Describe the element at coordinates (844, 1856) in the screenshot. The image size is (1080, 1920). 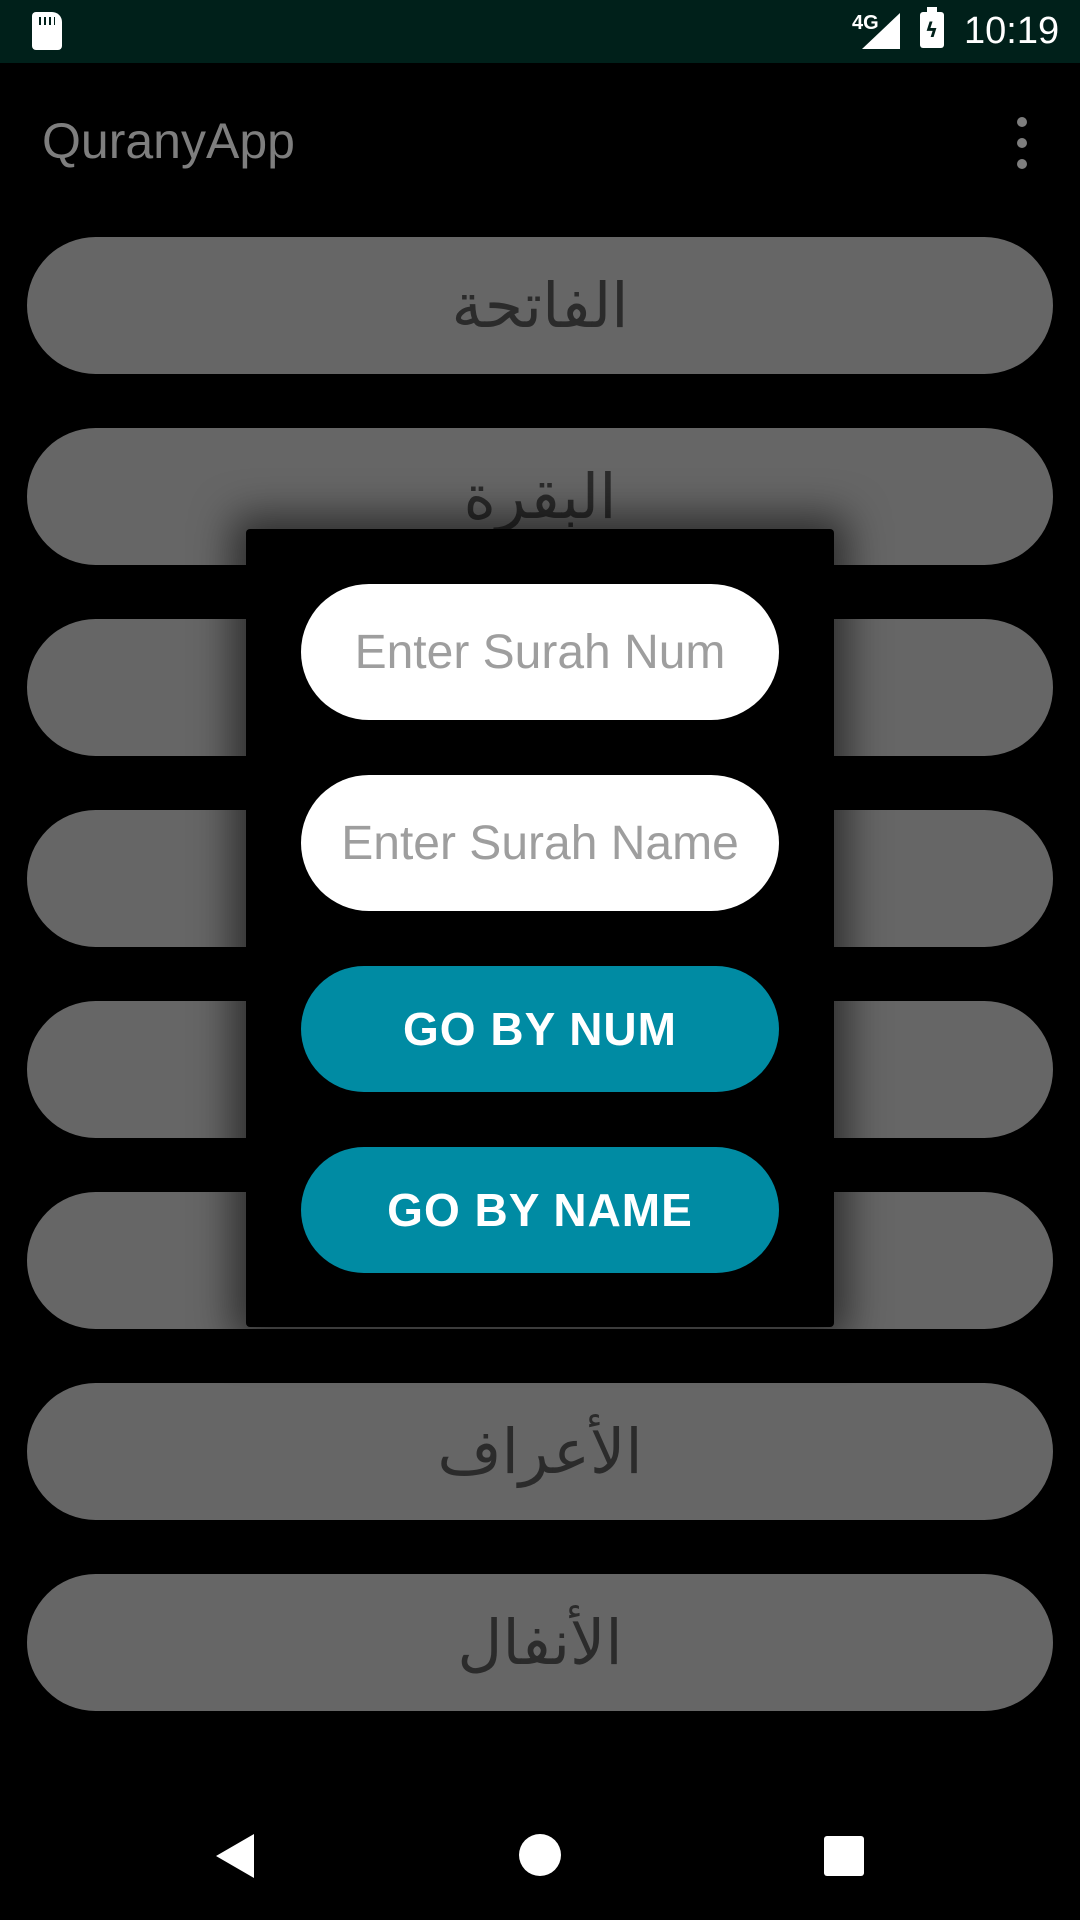
I see `recents-icon` at that location.